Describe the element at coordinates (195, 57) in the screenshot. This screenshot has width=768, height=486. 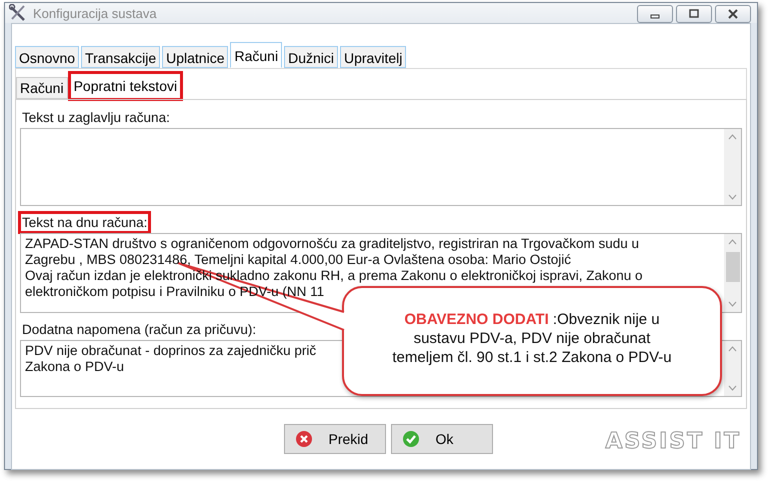
I see `tab: Uplatnice` at that location.